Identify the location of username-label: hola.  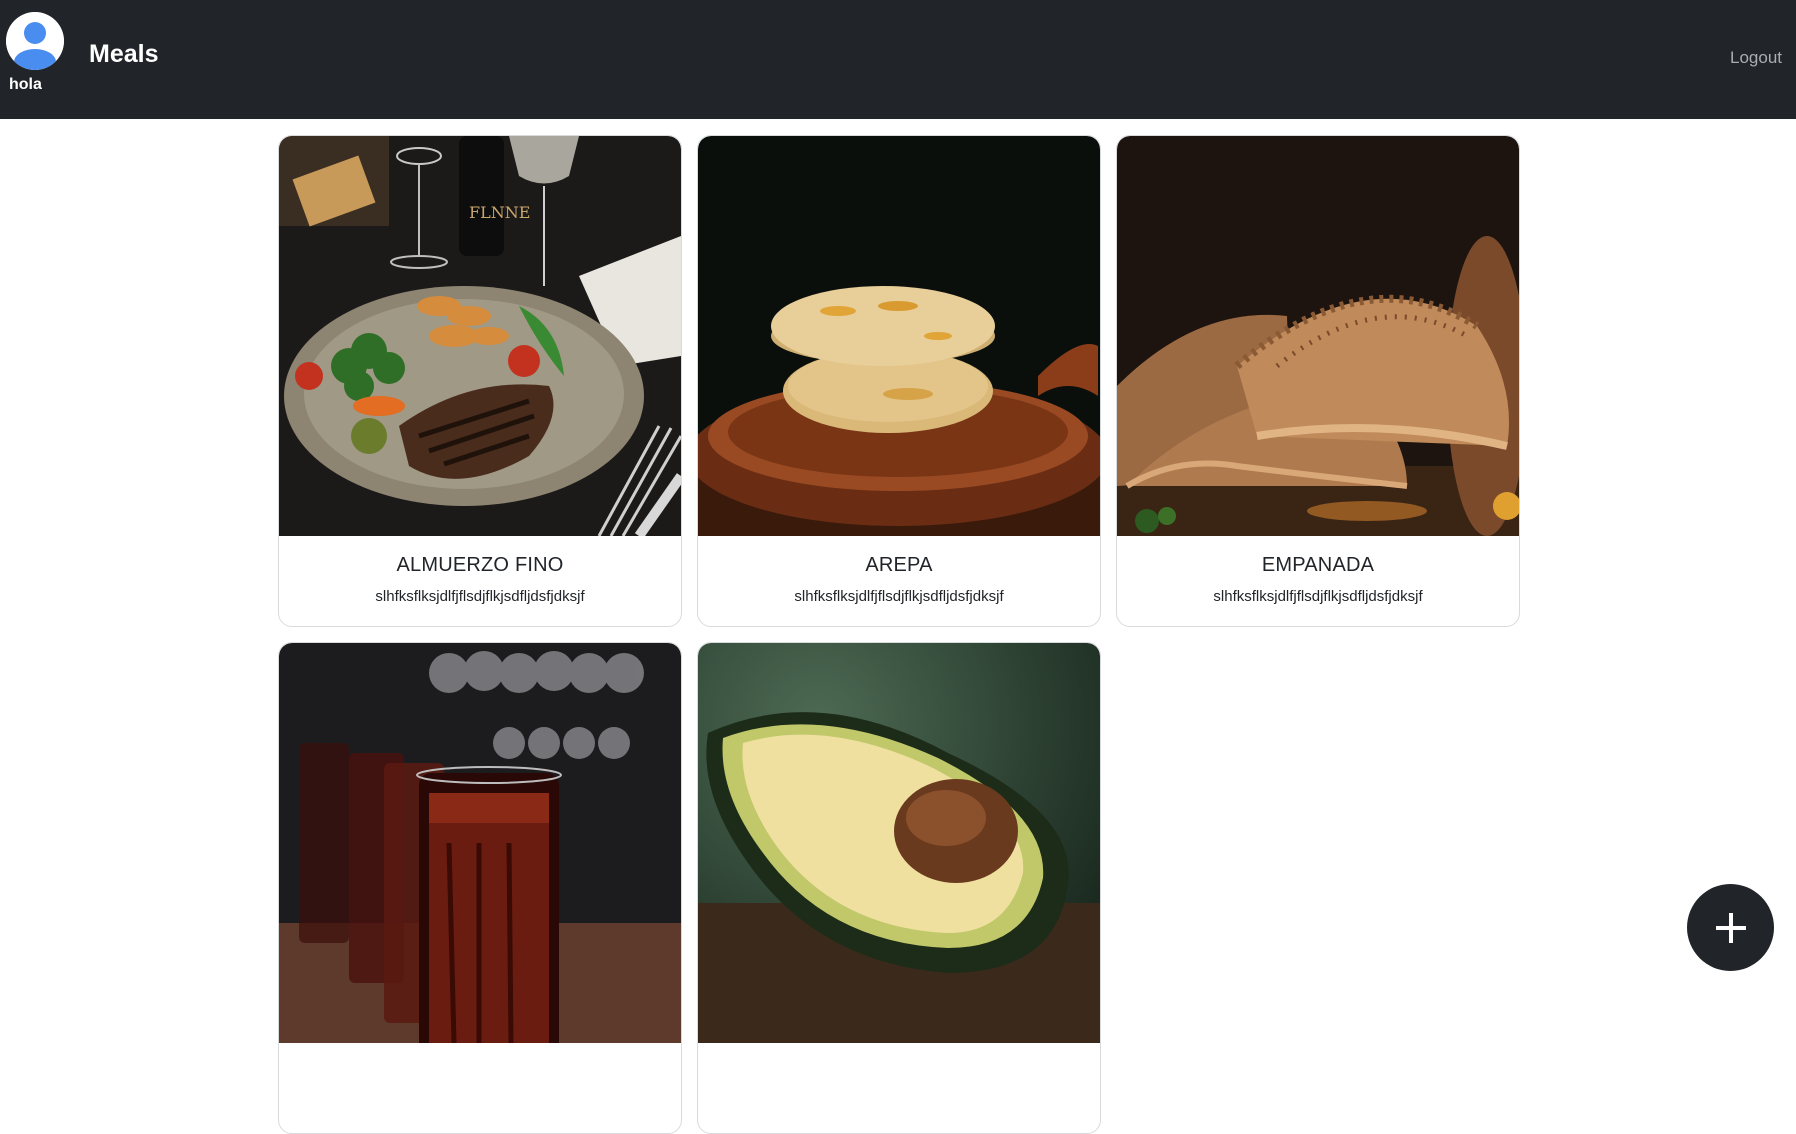
(25, 84).